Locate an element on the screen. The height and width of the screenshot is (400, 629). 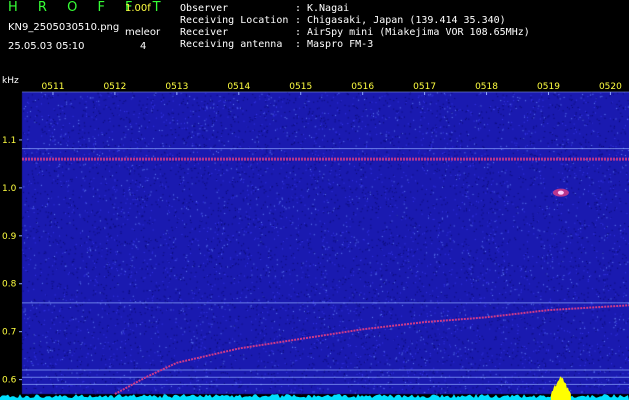
x-tick-label: 0513 is located at coordinates (176, 87).